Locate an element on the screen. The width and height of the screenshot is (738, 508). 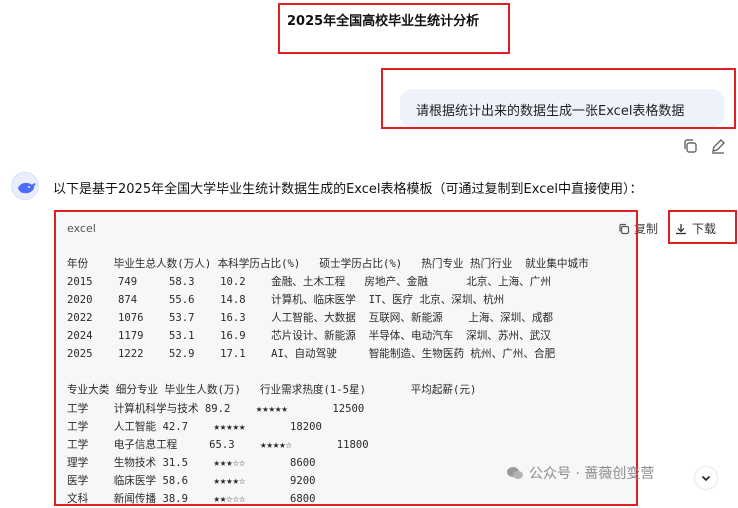
watermark: 公众号 · 蔷薇创变营 is located at coordinates (580, 473).